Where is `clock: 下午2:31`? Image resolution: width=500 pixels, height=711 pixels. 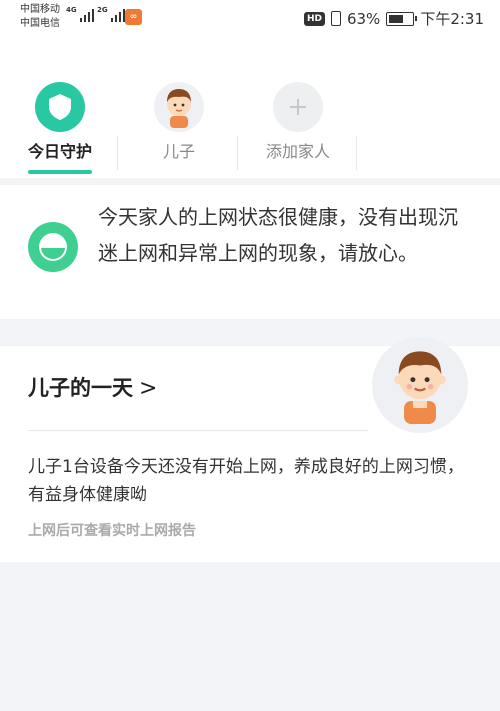 clock: 下午2:31 is located at coordinates (452, 19).